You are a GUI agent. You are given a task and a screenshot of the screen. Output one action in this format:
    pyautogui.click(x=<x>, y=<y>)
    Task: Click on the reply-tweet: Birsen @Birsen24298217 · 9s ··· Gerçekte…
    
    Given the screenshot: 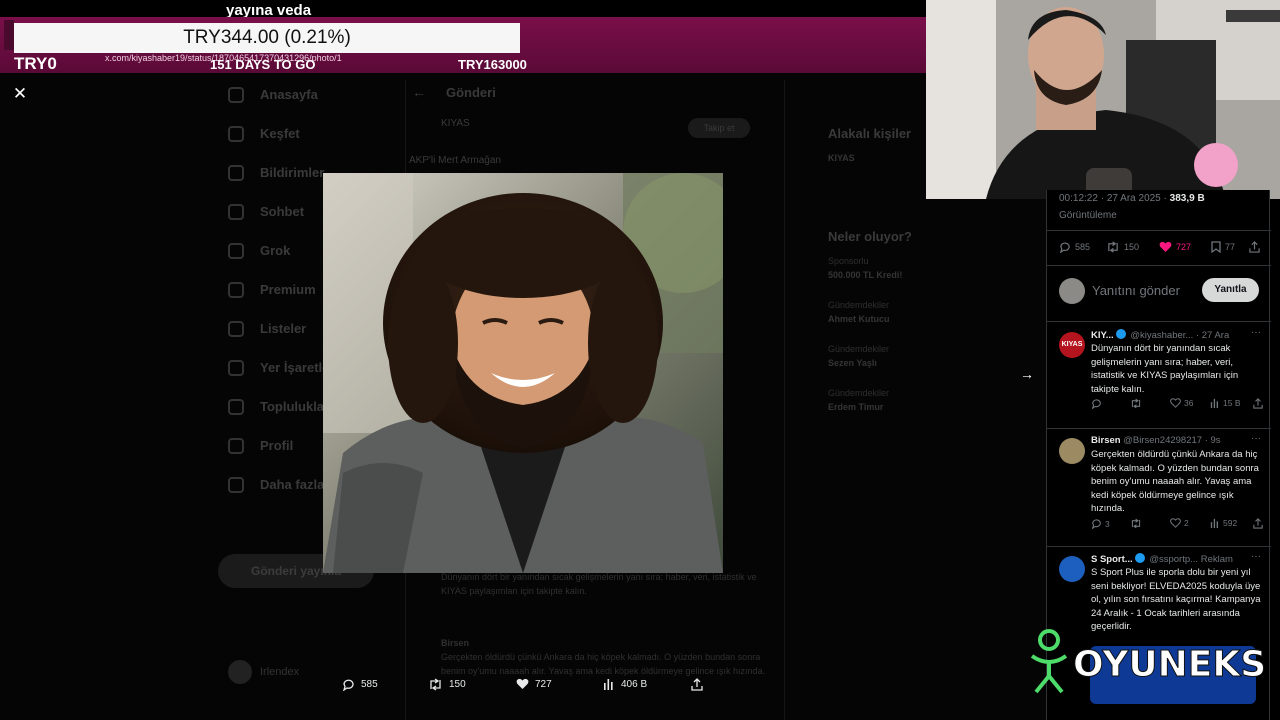 What is the action you would take?
    pyautogui.click(x=1159, y=487)
    